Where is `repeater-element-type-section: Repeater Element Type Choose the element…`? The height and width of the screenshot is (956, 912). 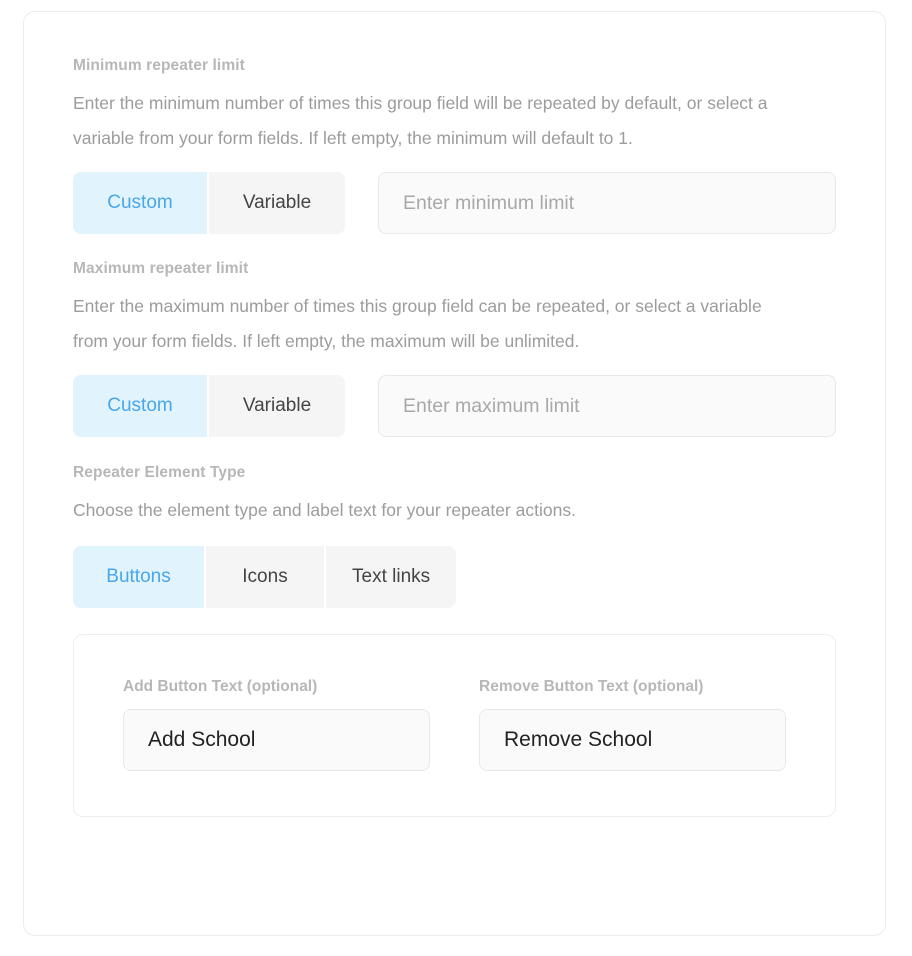
repeater-element-type-section: Repeater Element Type Choose the element… is located at coordinates (454, 535).